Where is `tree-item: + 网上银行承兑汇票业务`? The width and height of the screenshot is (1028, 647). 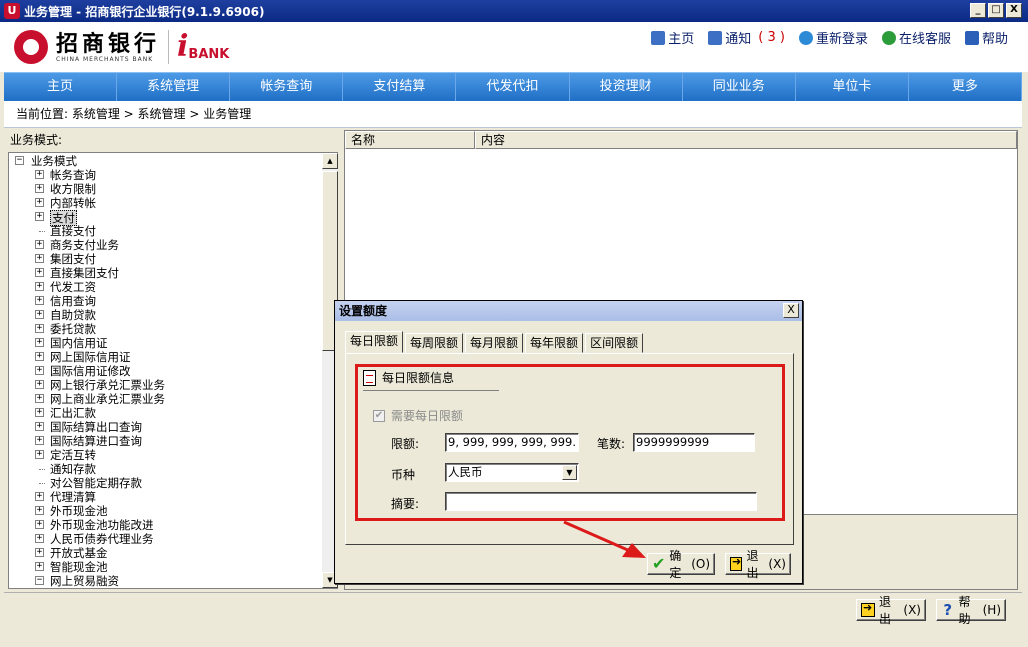
tree-item: + 网上银行承兑汇票业务 is located at coordinates (165, 385).